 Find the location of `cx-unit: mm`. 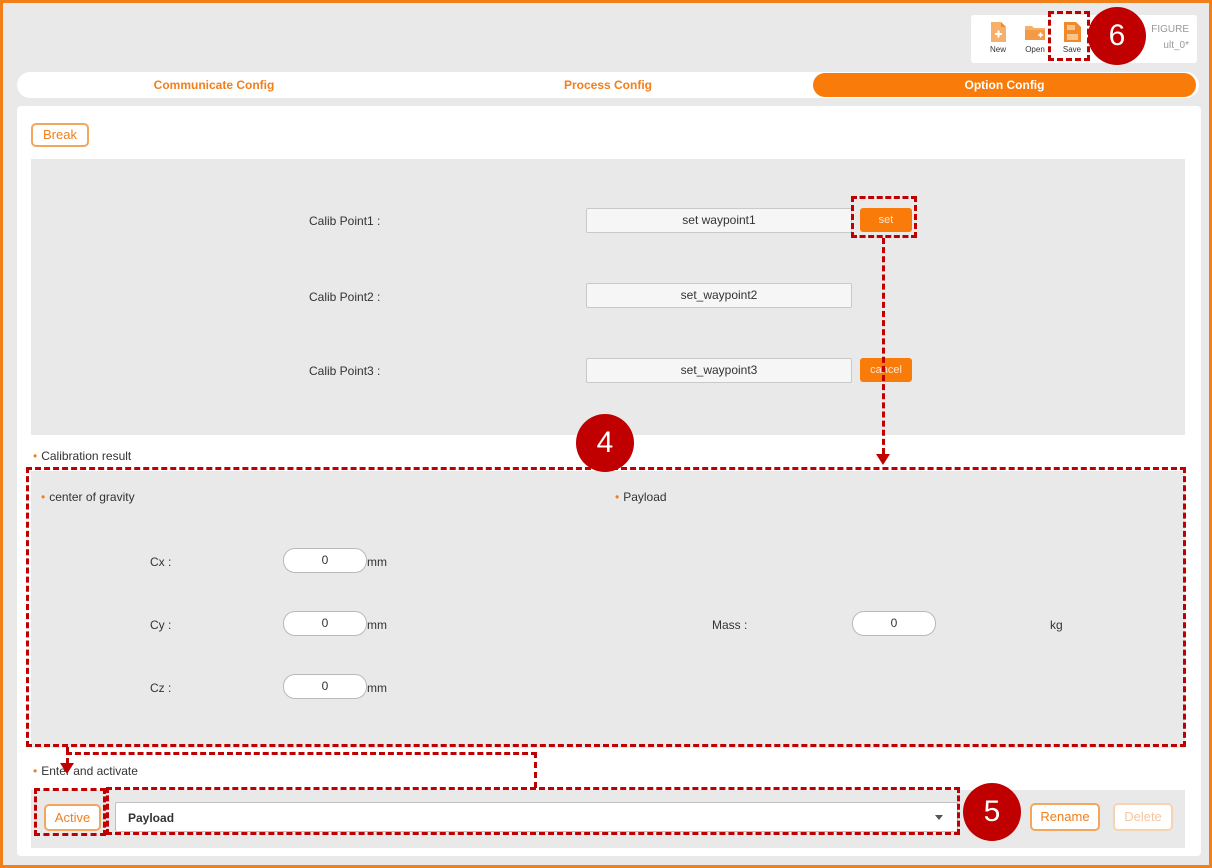

cx-unit: mm is located at coordinates (377, 562).